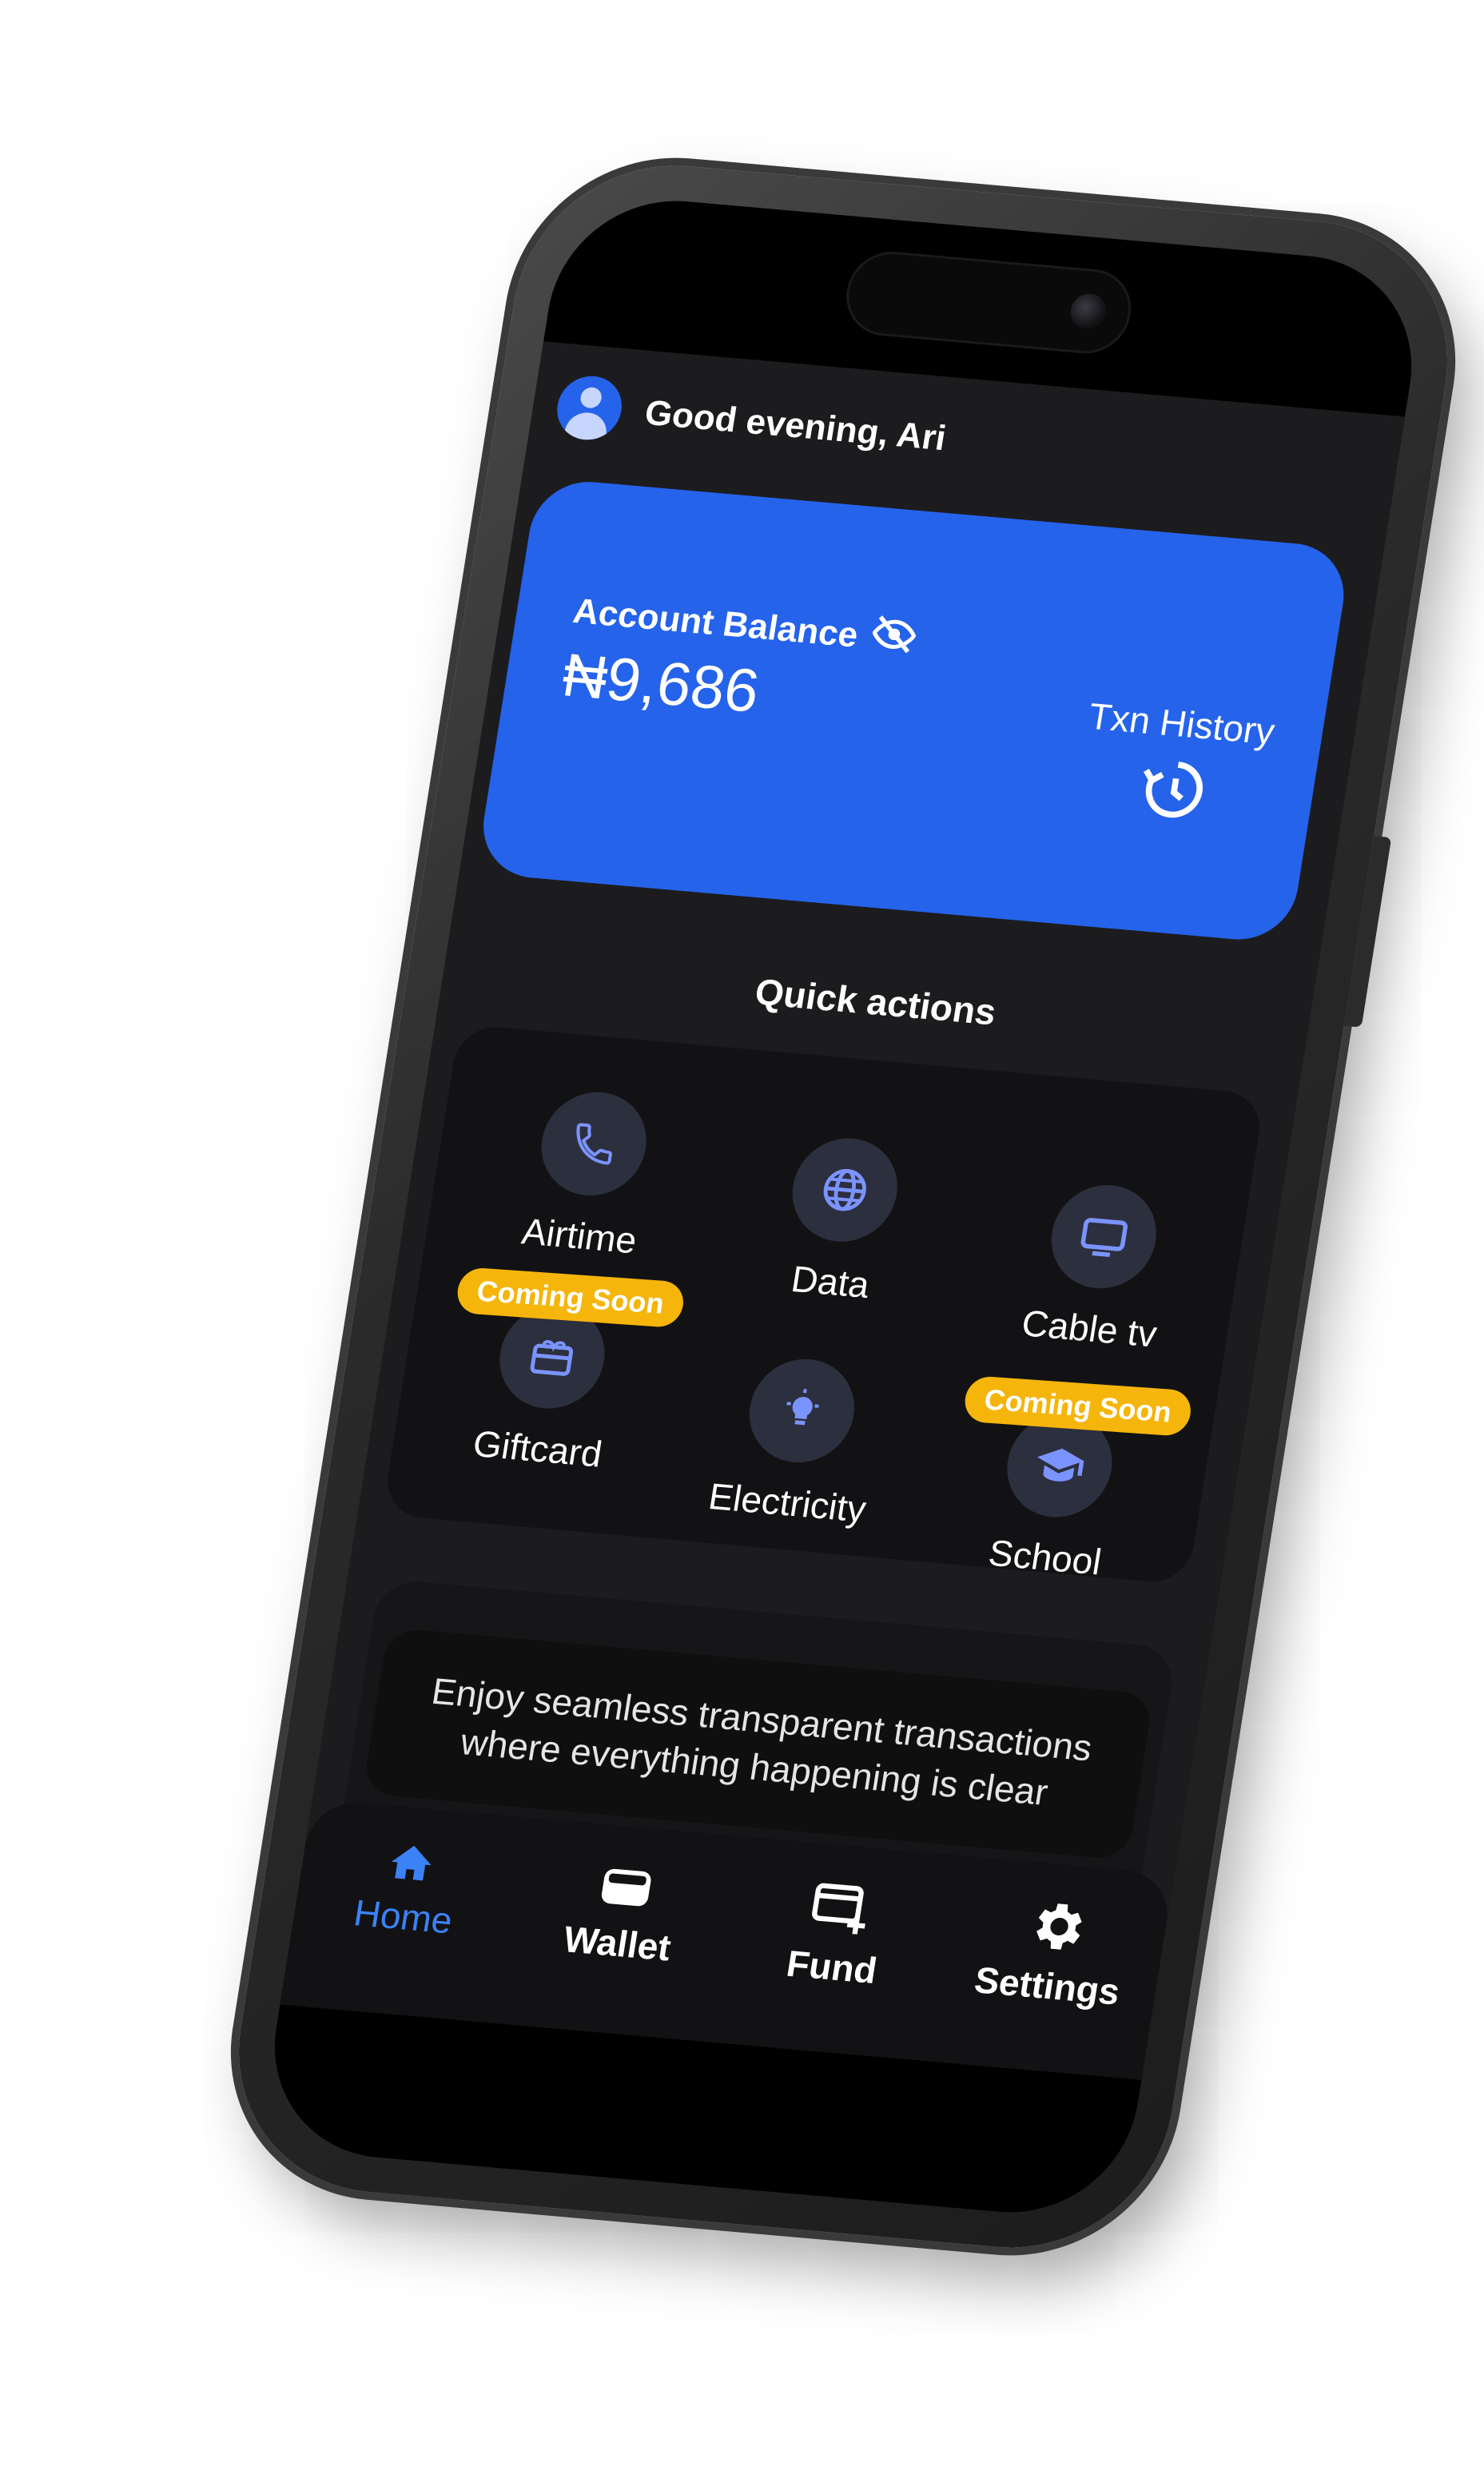  Describe the element at coordinates (403, 1916) in the screenshot. I see `tab-label: Home` at that location.